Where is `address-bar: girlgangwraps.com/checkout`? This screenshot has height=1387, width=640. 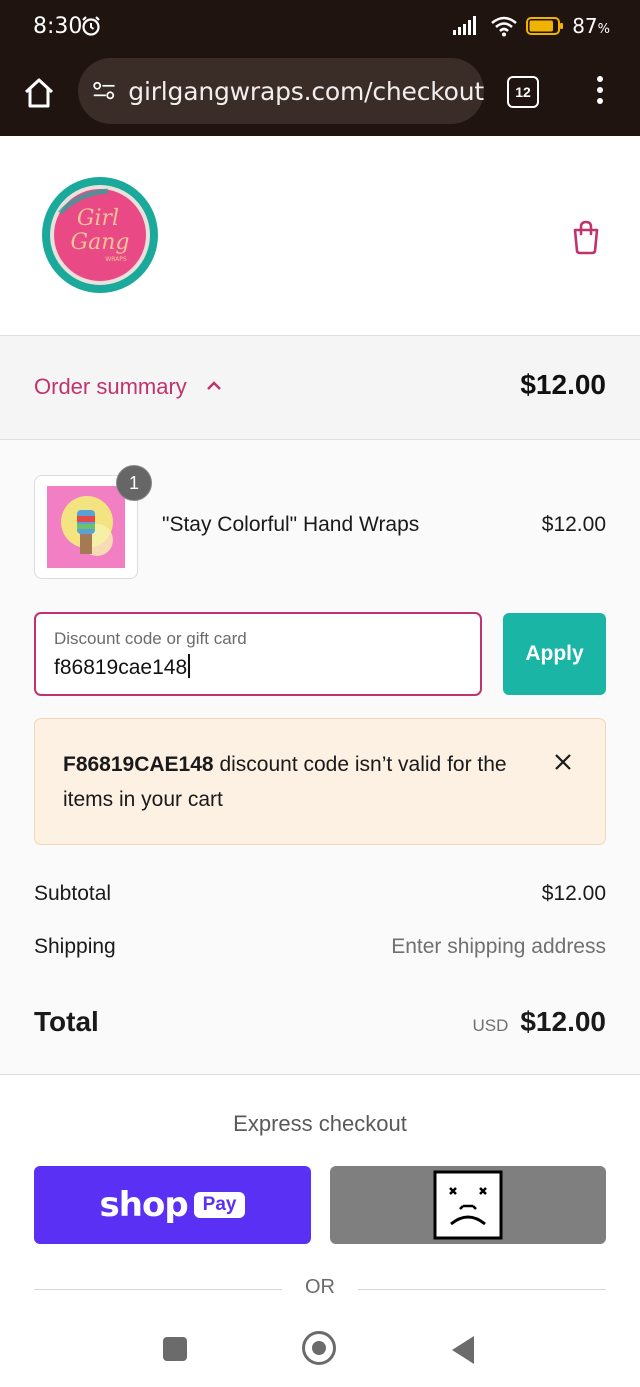 address-bar: girlgangwraps.com/checkout is located at coordinates (281, 91).